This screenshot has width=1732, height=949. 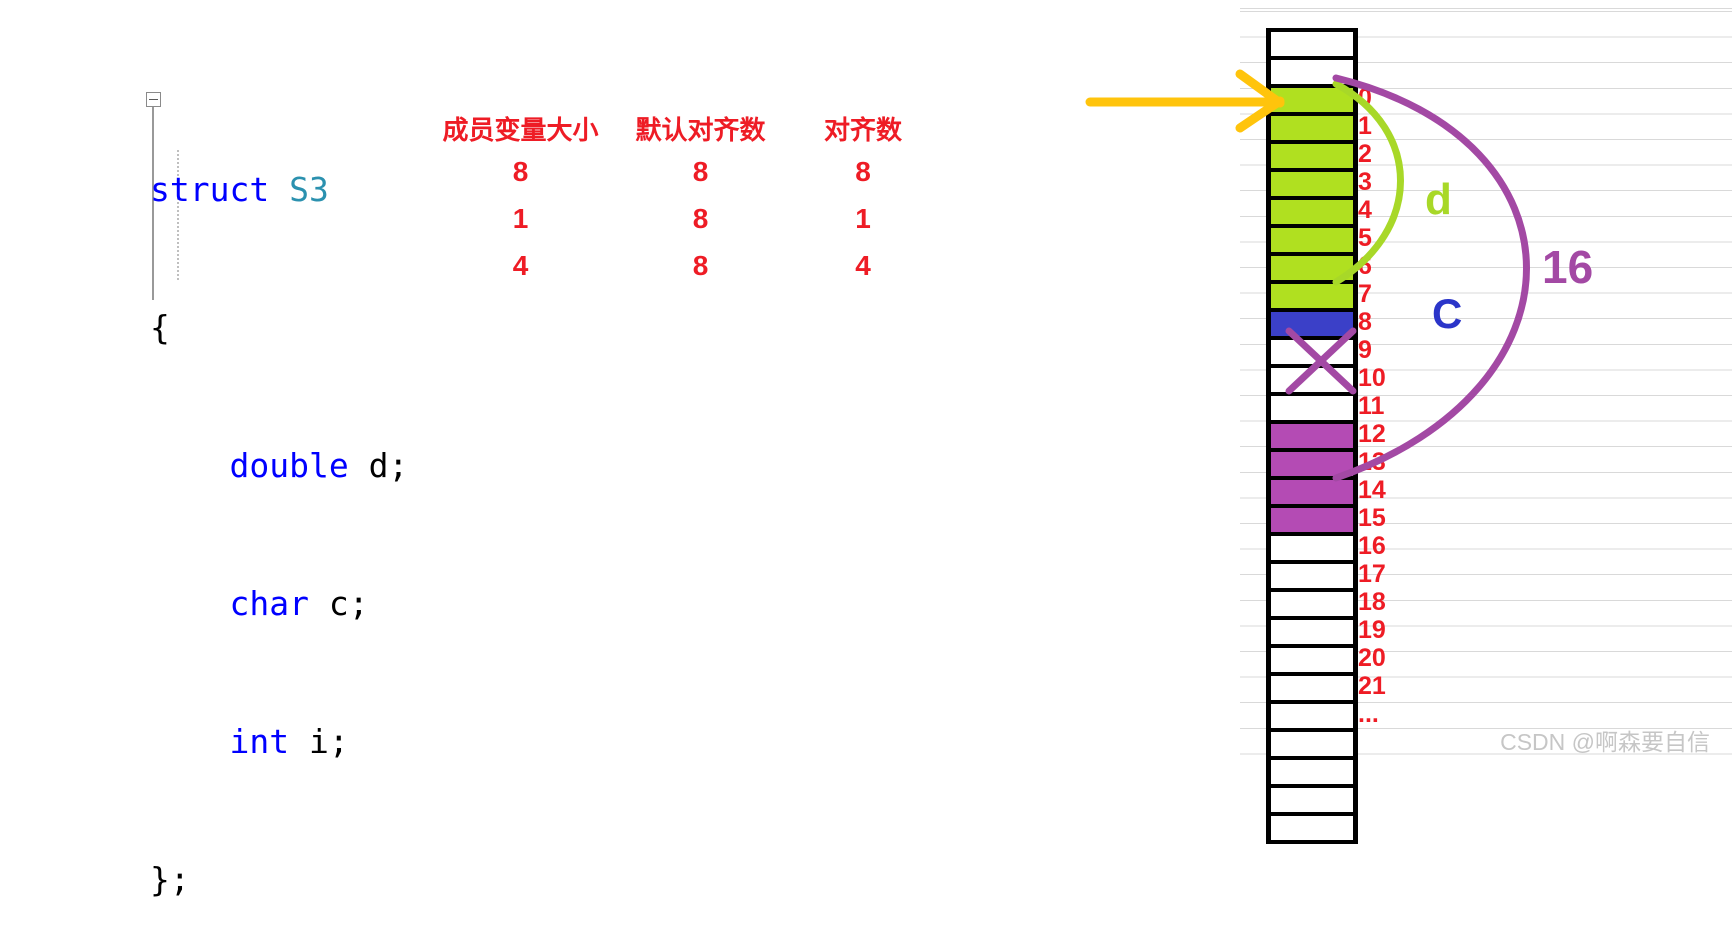 I want to click on cell-align: 1, so click(x=863, y=218).